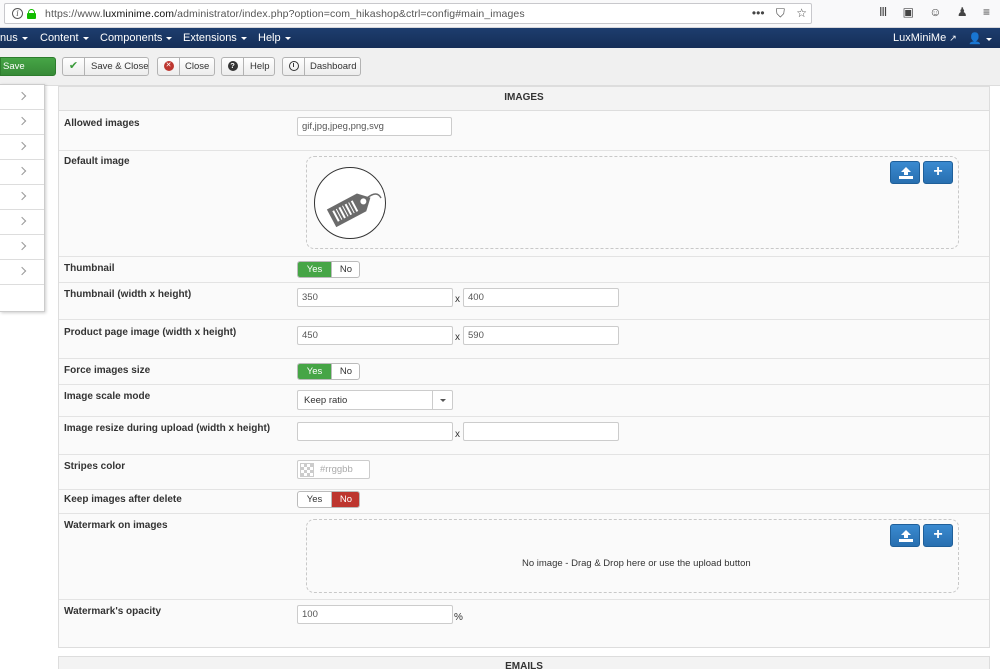 The height and width of the screenshot is (669, 1000). What do you see at coordinates (375, 400) in the screenshot?
I see `scale-mode-select: Keep ratio` at bounding box center [375, 400].